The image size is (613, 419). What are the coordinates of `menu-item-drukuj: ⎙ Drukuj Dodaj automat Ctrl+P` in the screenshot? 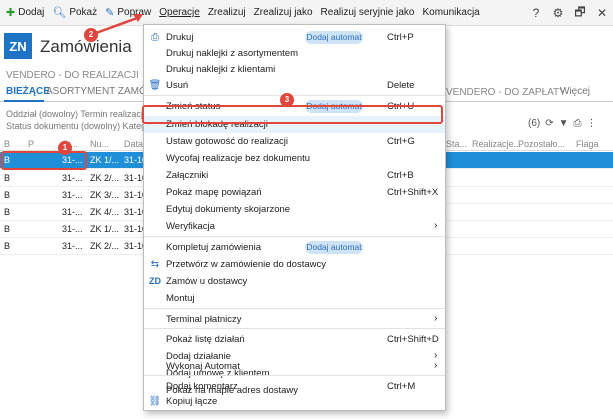 It's located at (294, 37).